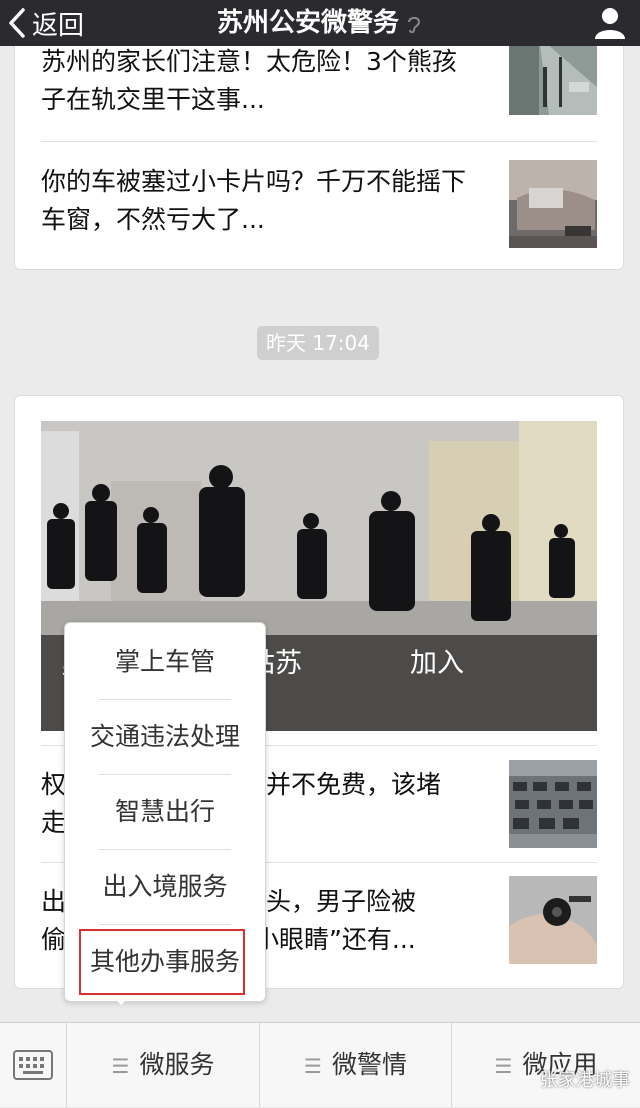 This screenshot has width=640, height=1108. I want to click on highlight-box, so click(162, 962).